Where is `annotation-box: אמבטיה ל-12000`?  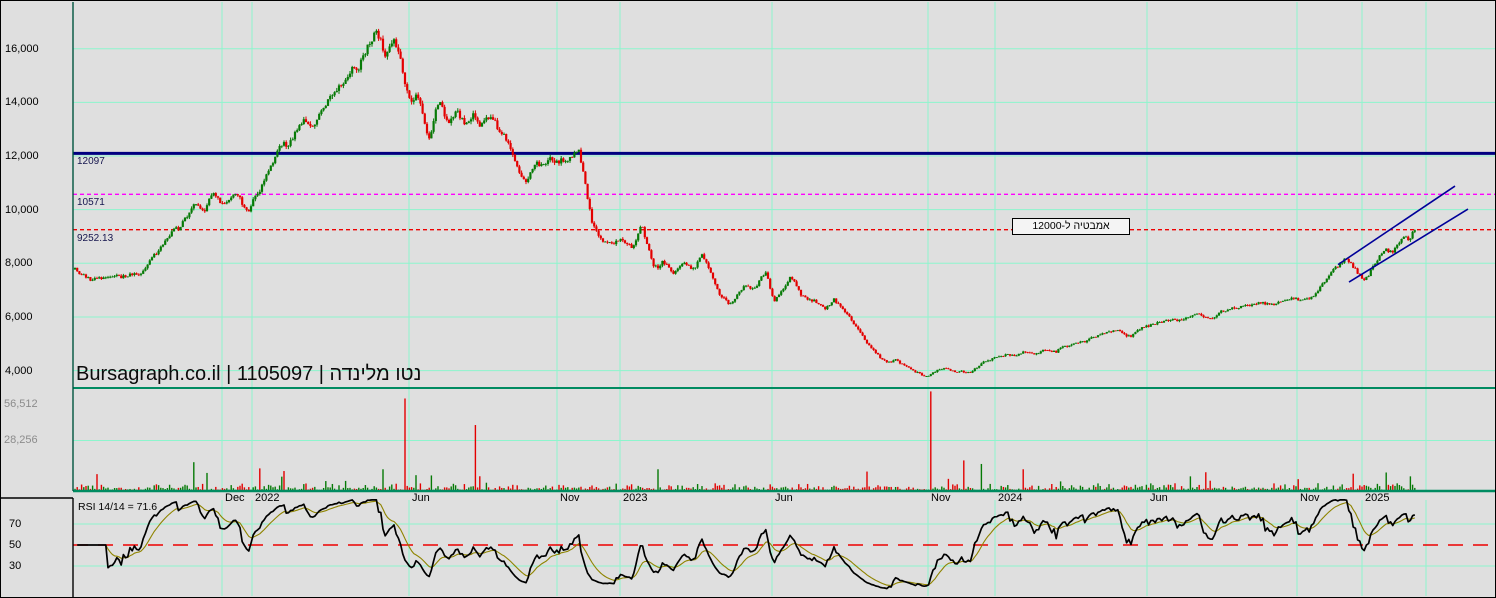
annotation-box: אמבטיה ל-12000 is located at coordinates (1071, 226).